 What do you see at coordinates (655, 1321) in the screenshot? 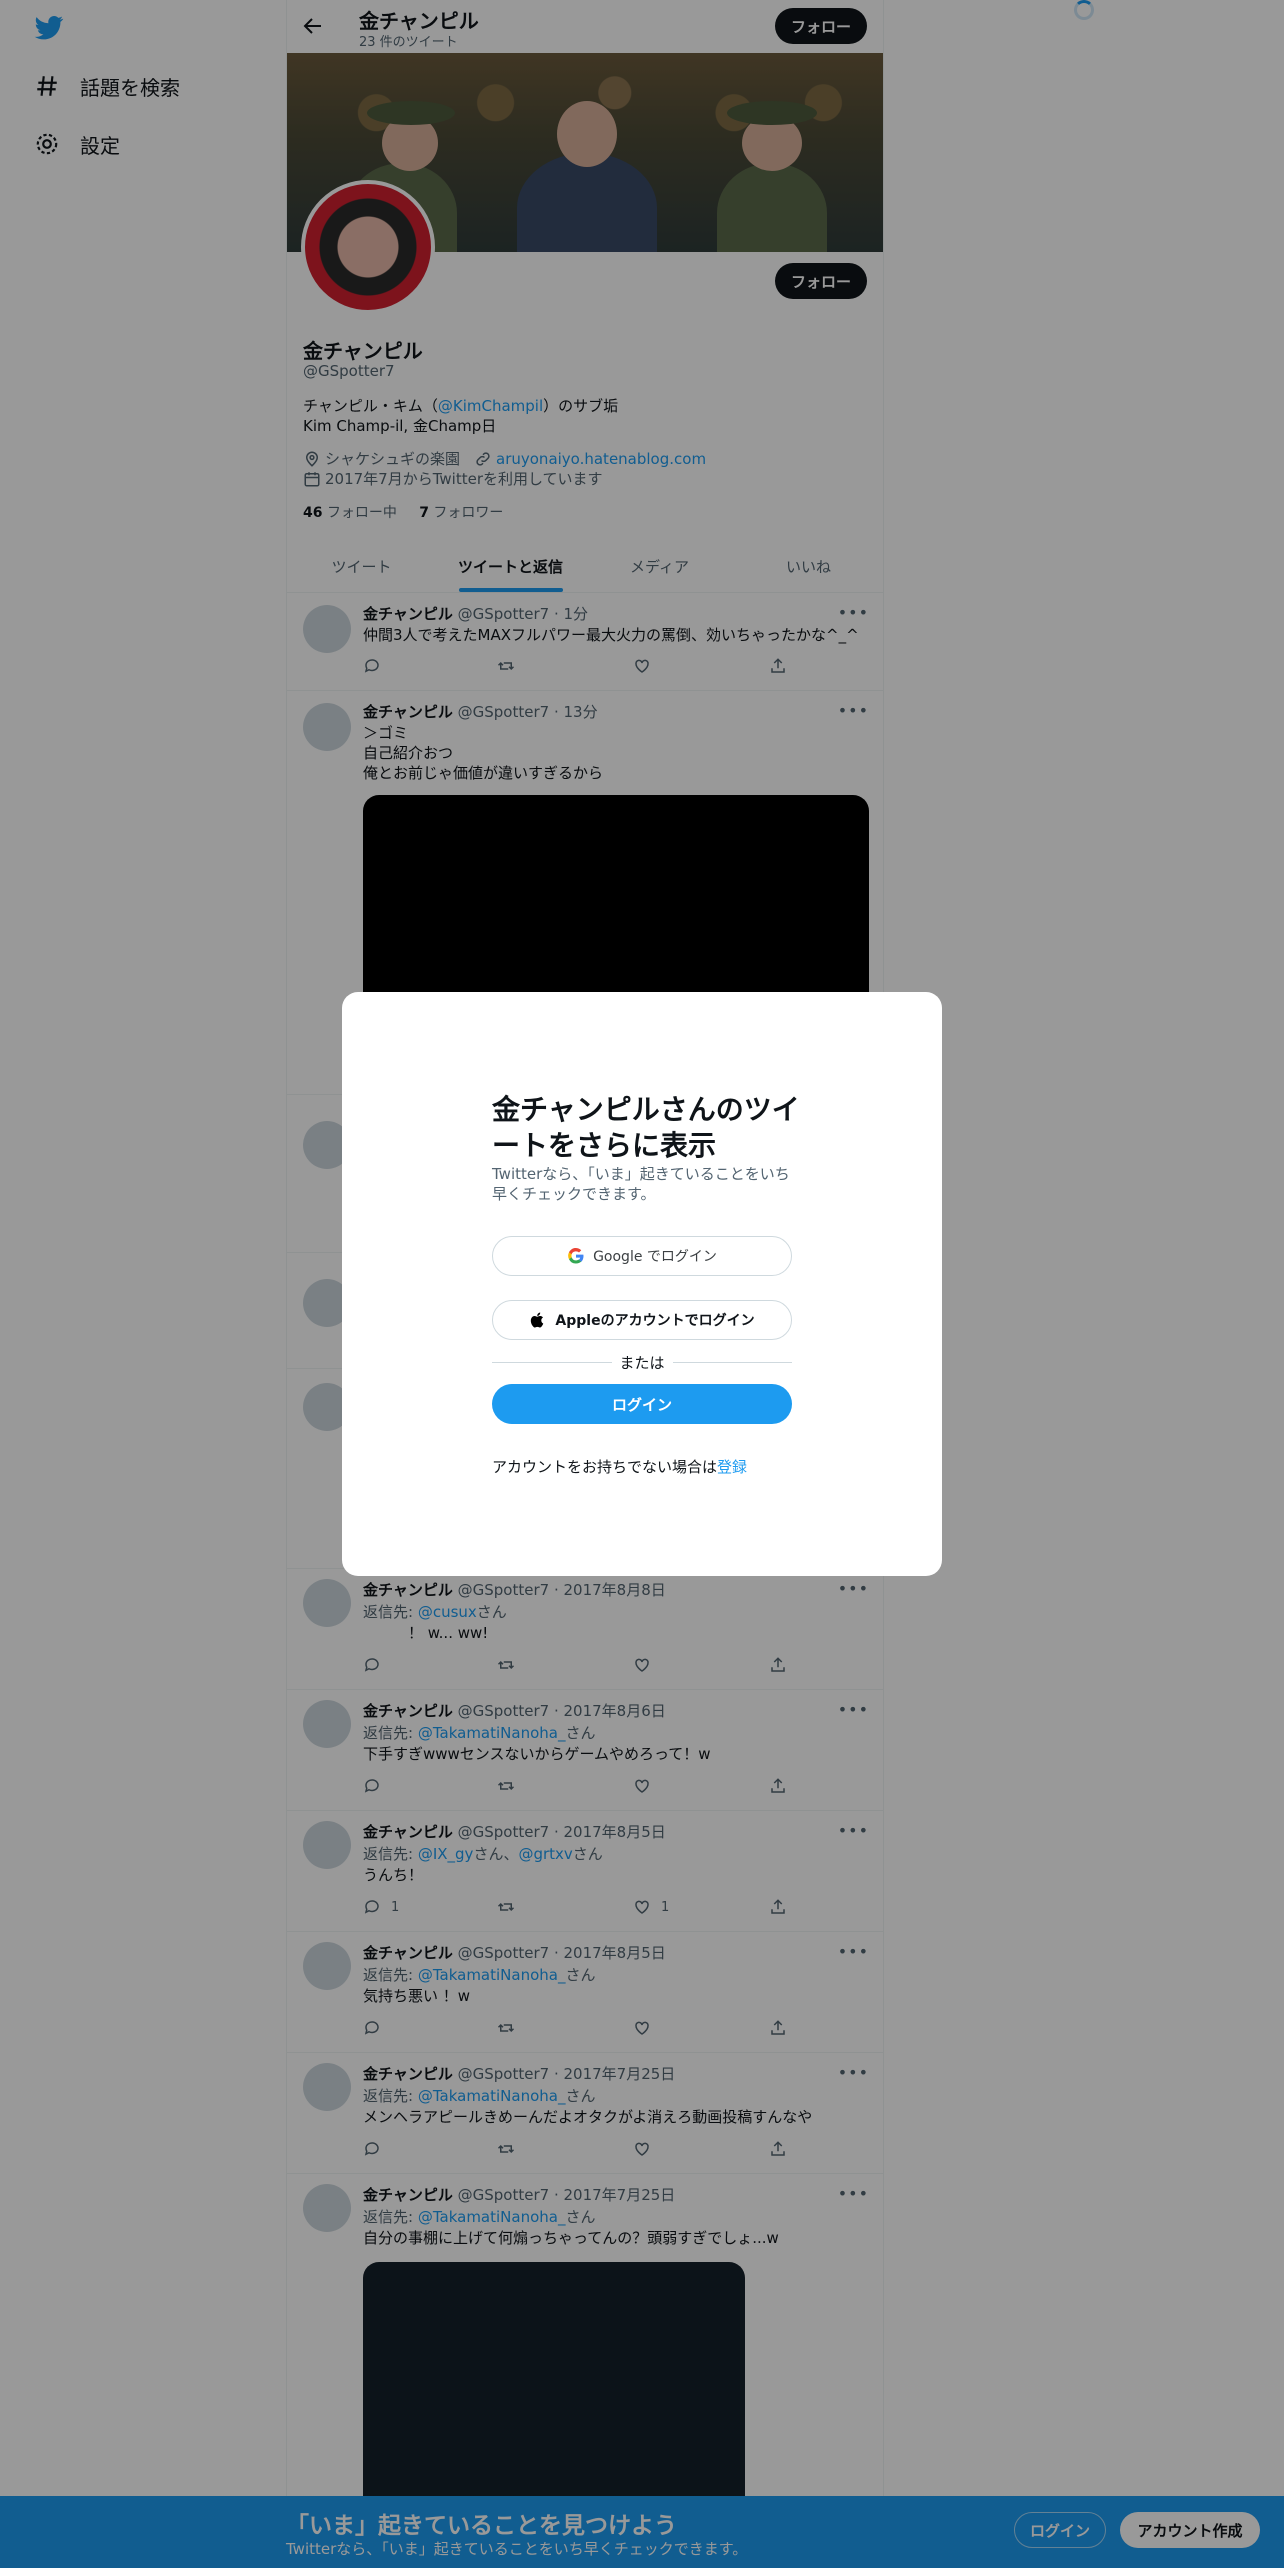
I see `apple-login-label: Appleのアカウントでログイン` at bounding box center [655, 1321].